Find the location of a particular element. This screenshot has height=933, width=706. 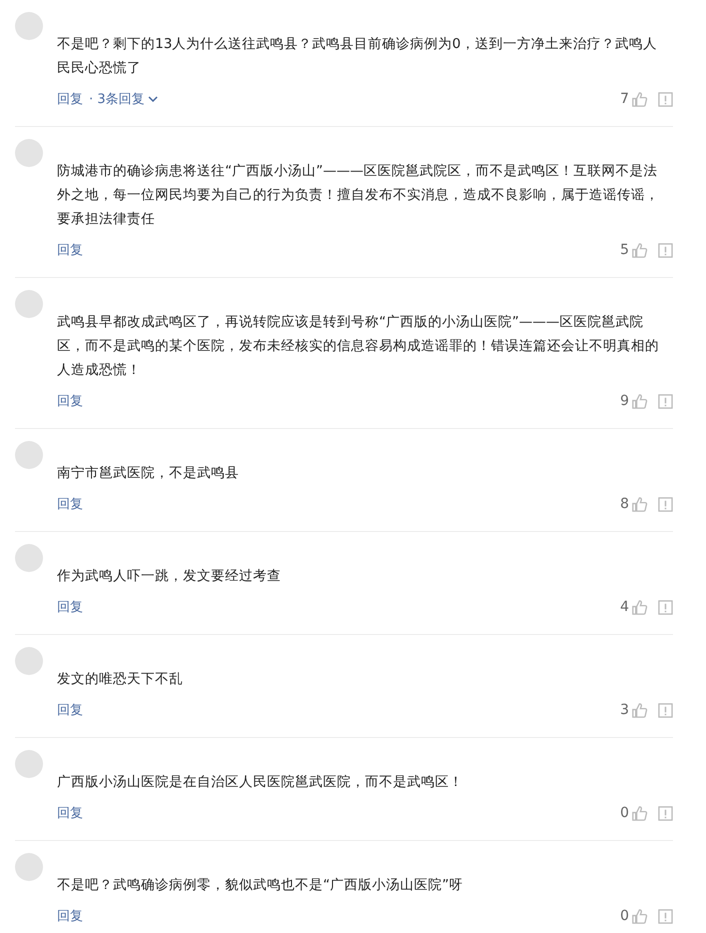

like-count: 7 is located at coordinates (624, 99).